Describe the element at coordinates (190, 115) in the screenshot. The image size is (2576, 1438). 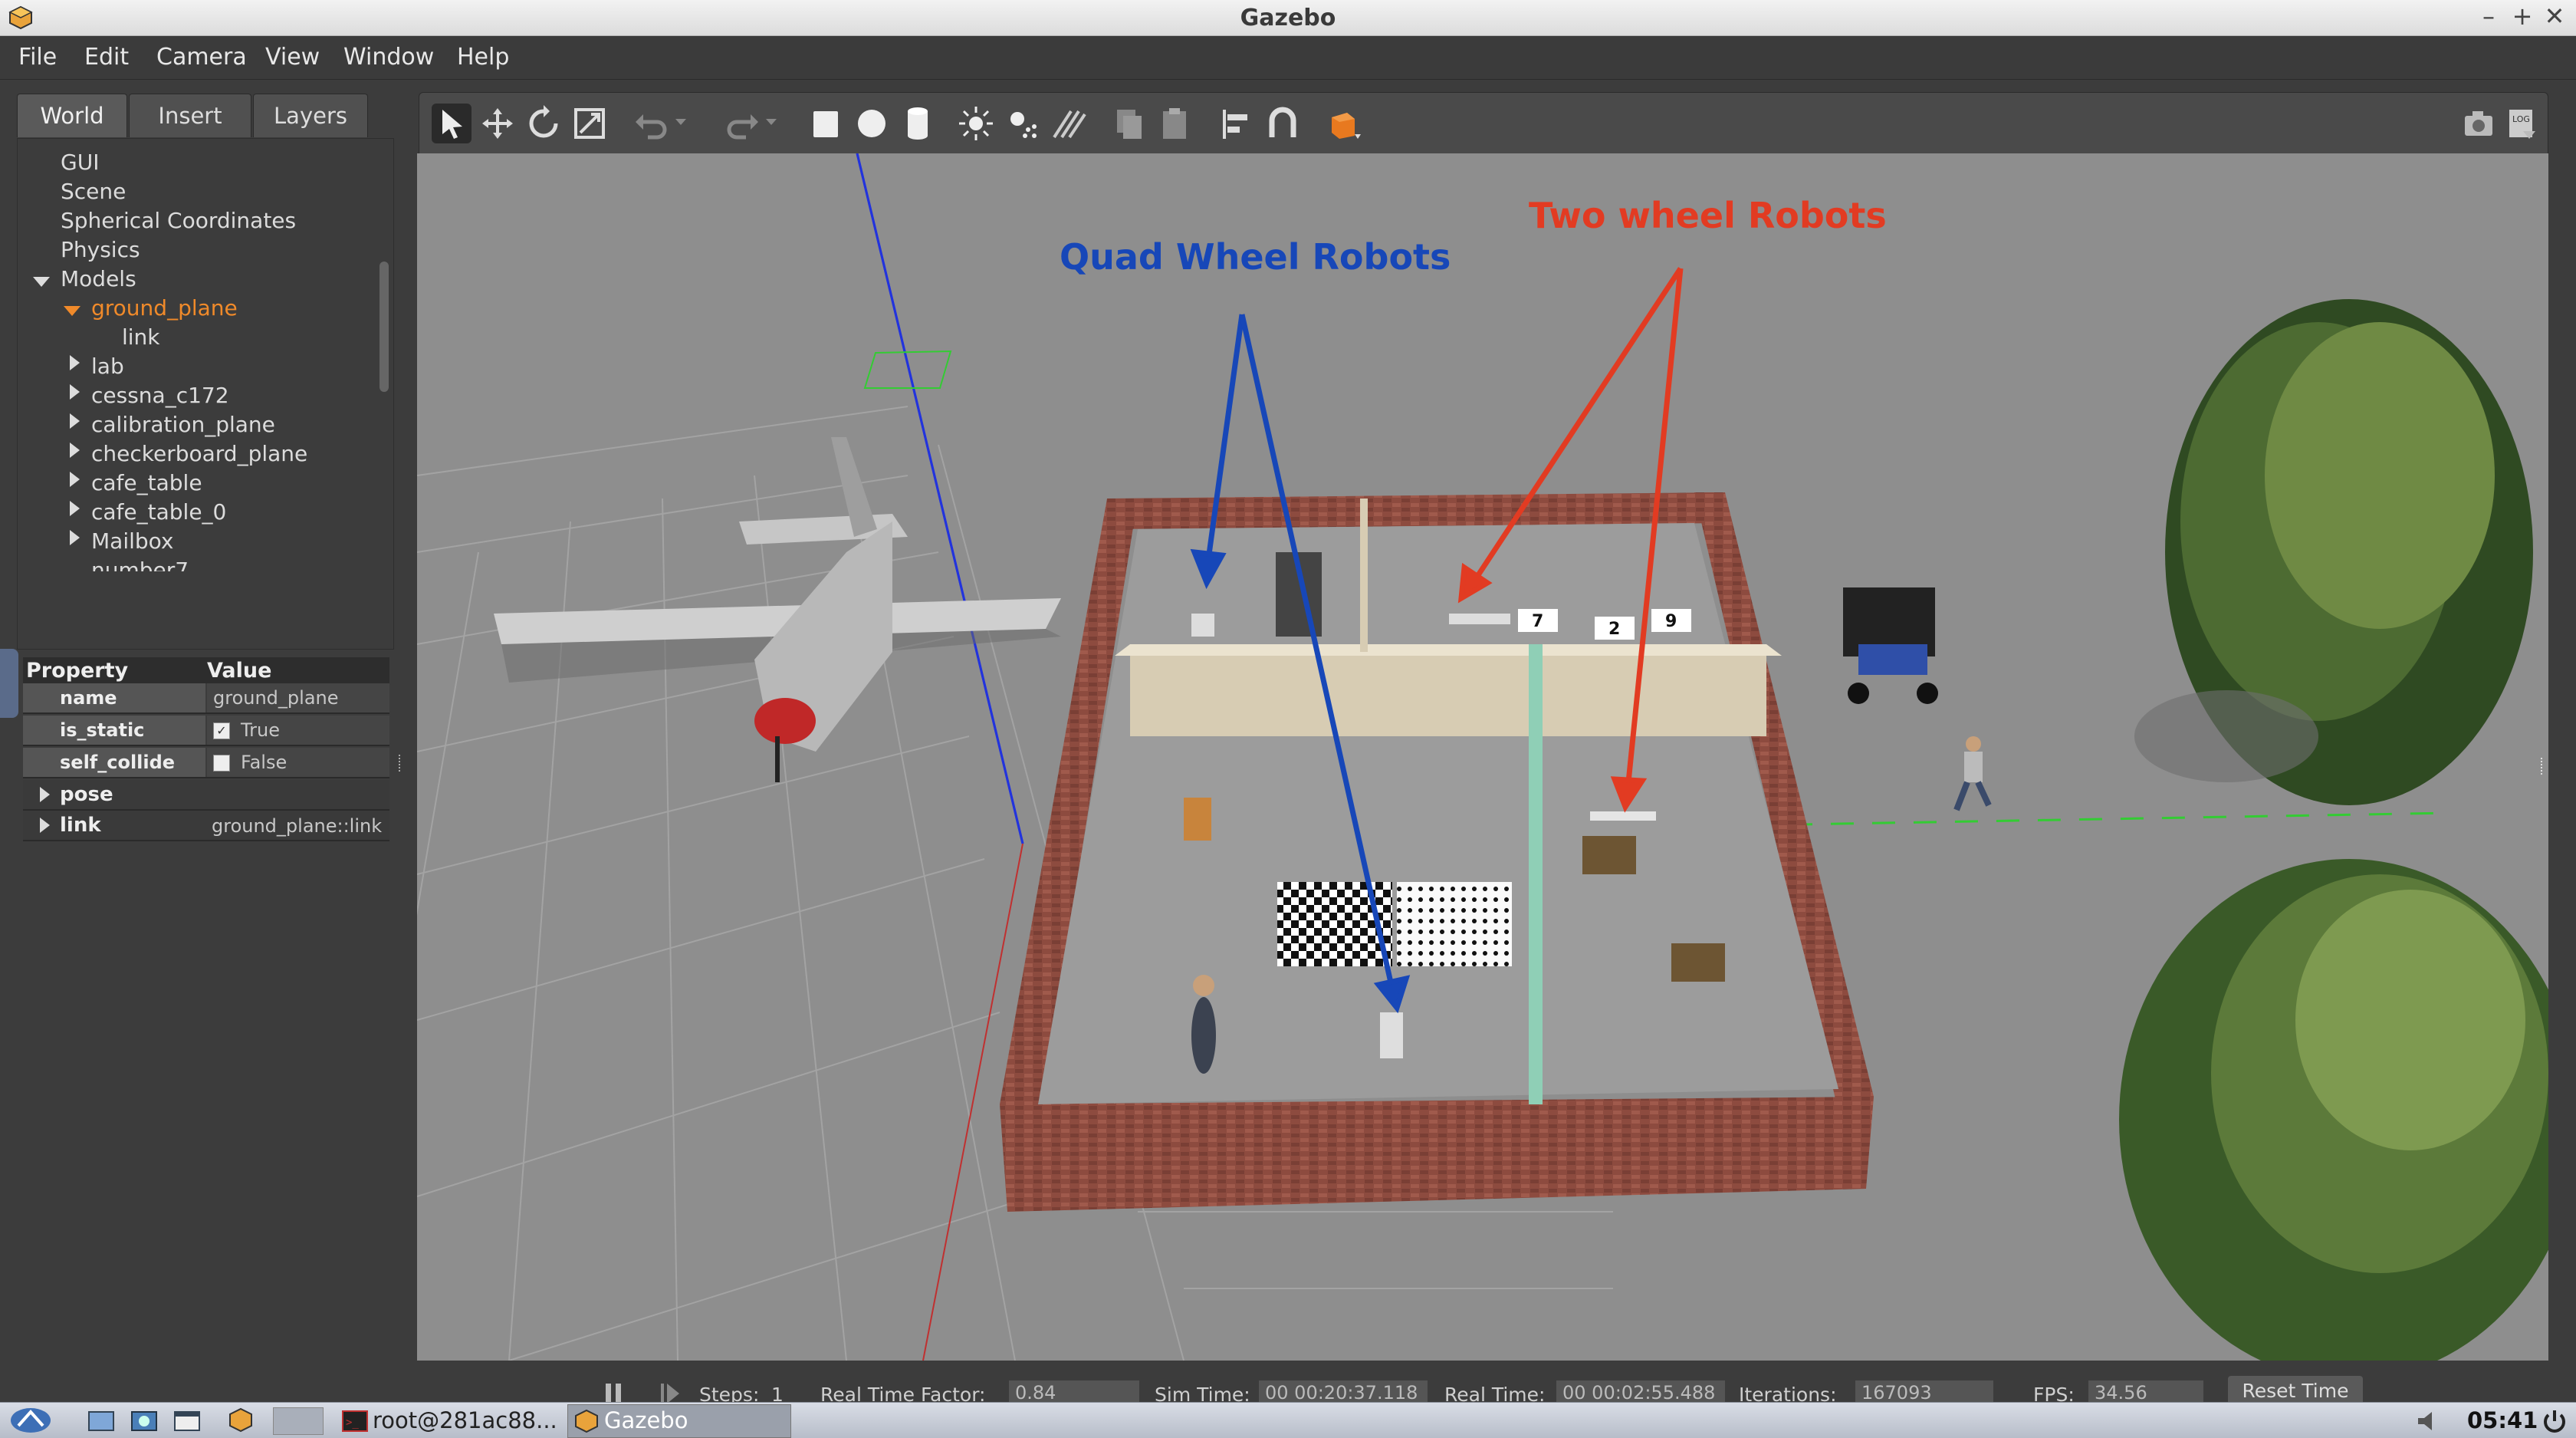
I see `tab-insert: Insert` at that location.